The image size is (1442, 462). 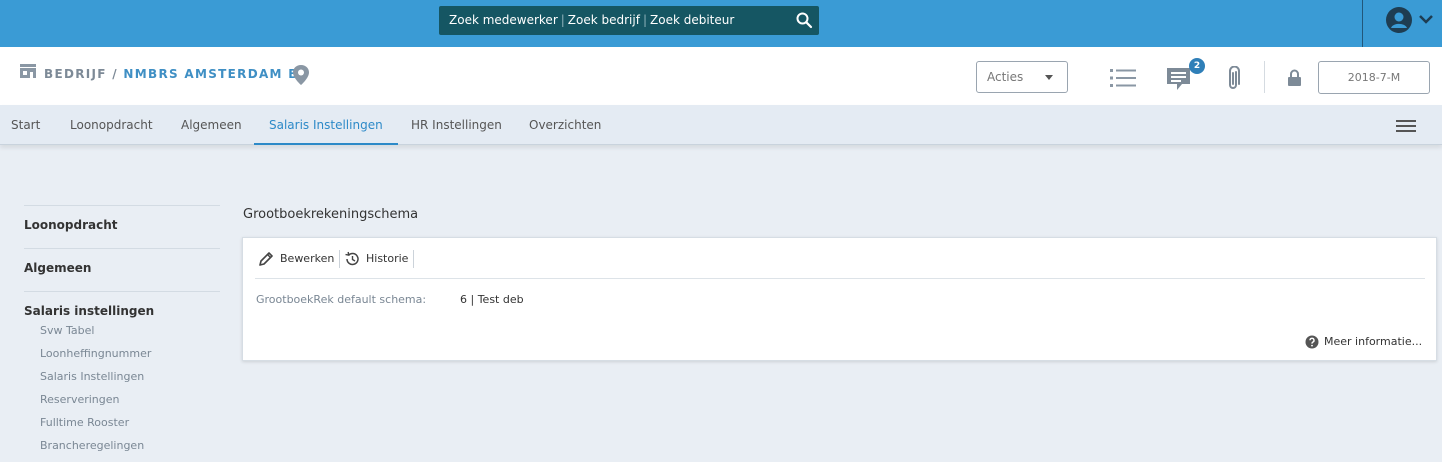 I want to click on history-icon, so click(x=352, y=258).